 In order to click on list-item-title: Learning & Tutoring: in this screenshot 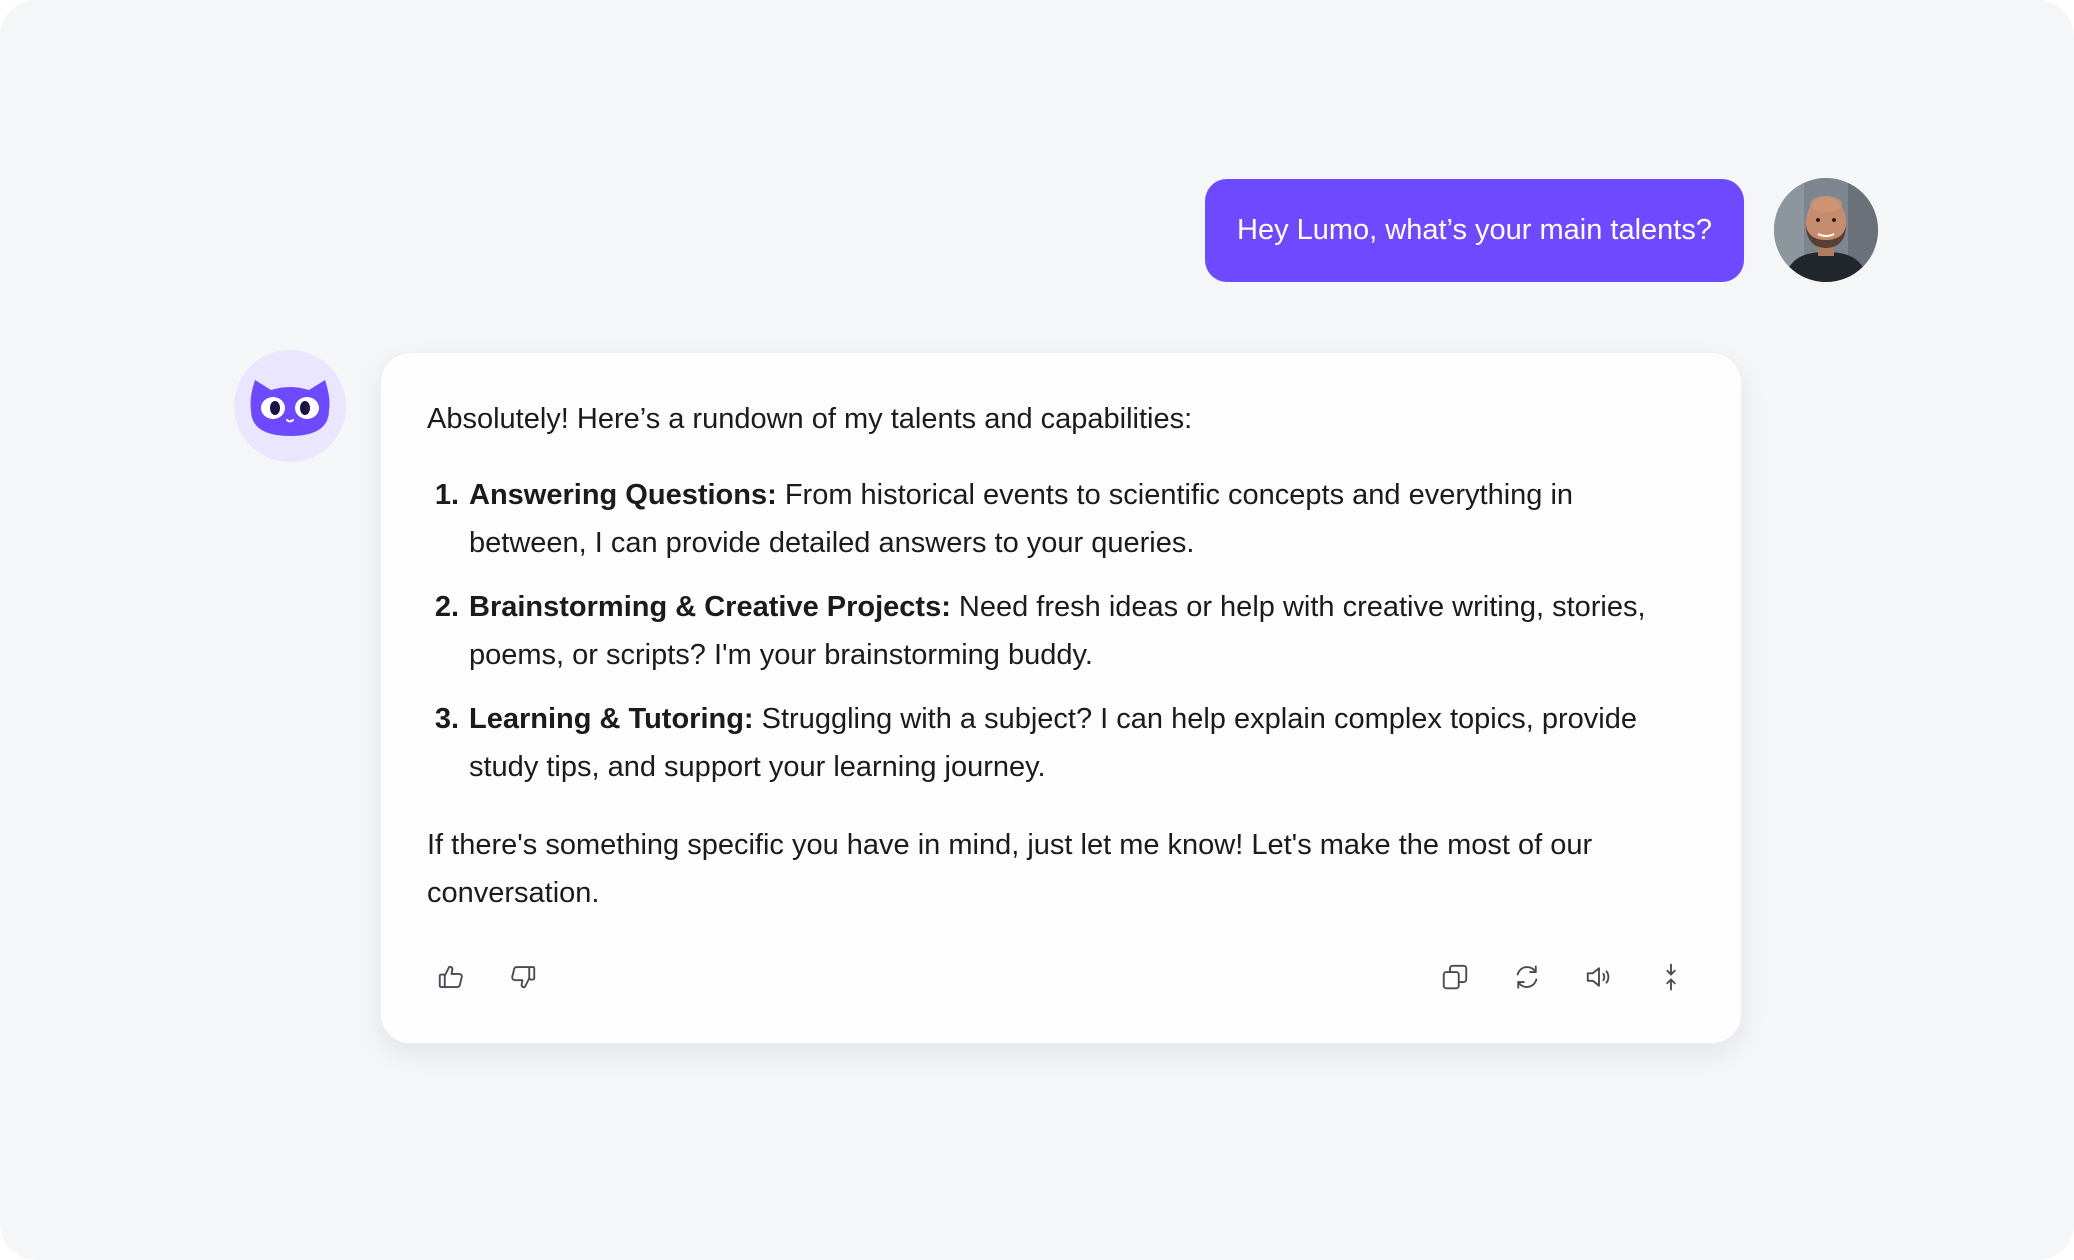, I will do `click(611, 719)`.